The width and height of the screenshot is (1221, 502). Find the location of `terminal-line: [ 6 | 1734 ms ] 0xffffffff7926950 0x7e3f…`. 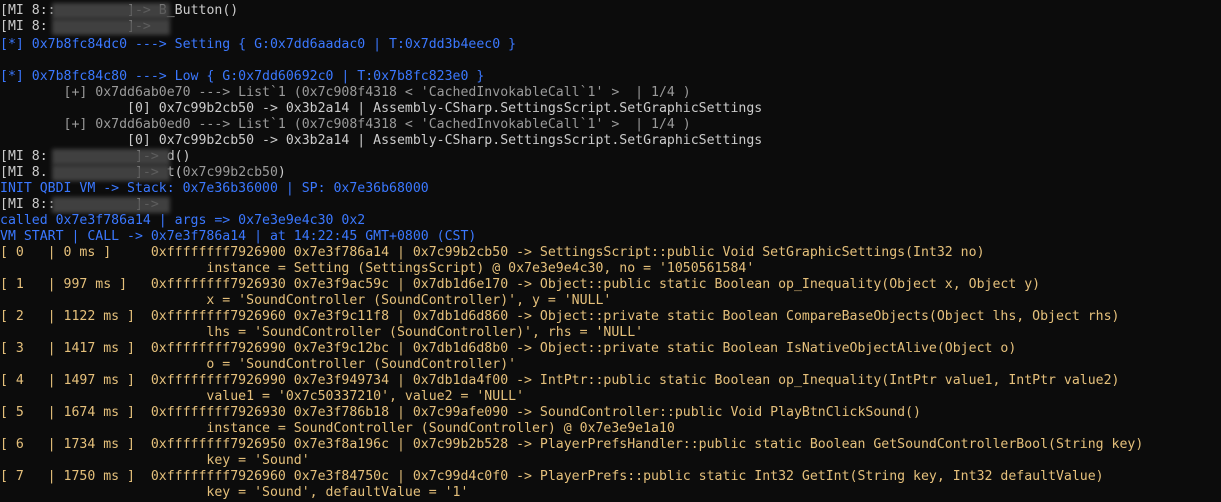

terminal-line: [ 6 | 1734 ms ] 0xffffffff7926950 0x7e3f… is located at coordinates (571, 445).